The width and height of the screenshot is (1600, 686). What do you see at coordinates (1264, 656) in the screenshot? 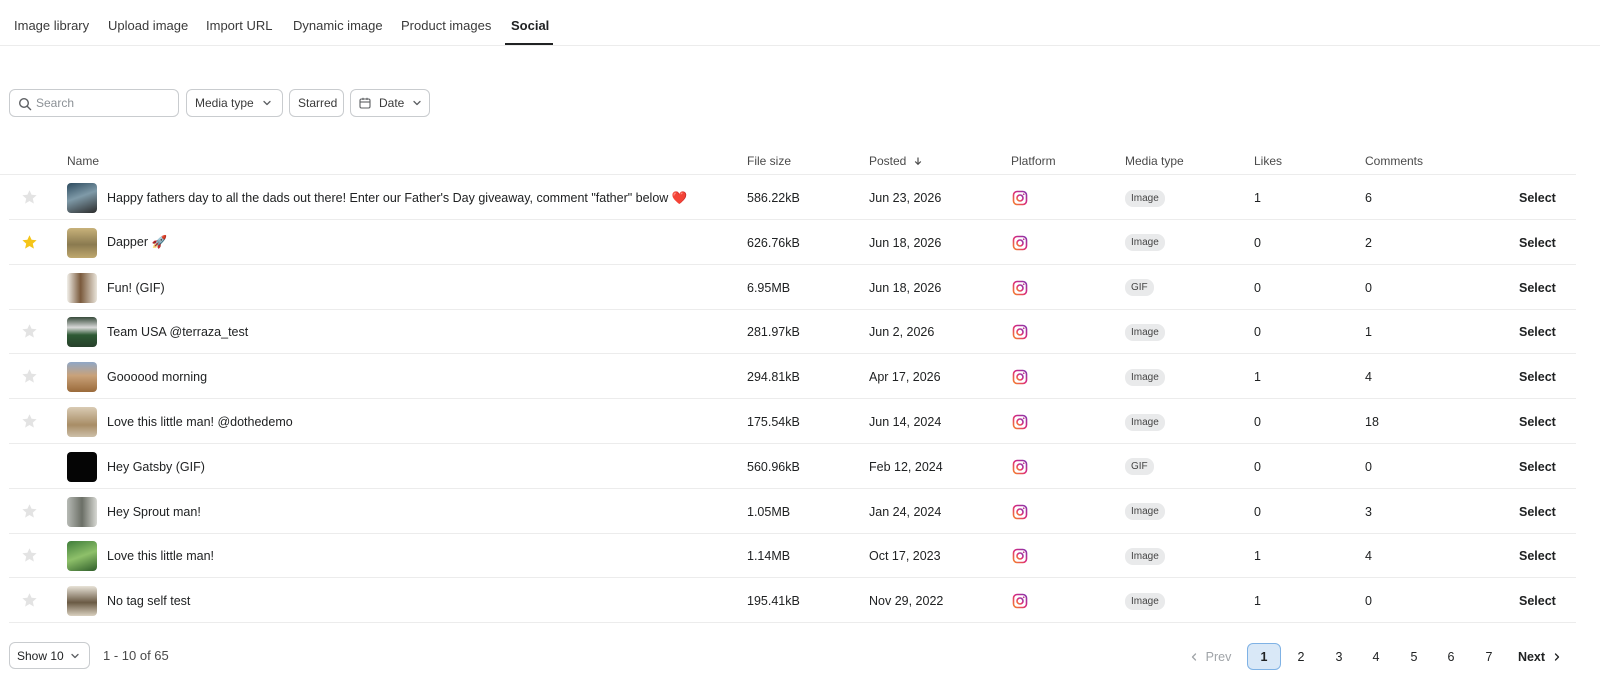
I see `page-button-1: 1` at bounding box center [1264, 656].